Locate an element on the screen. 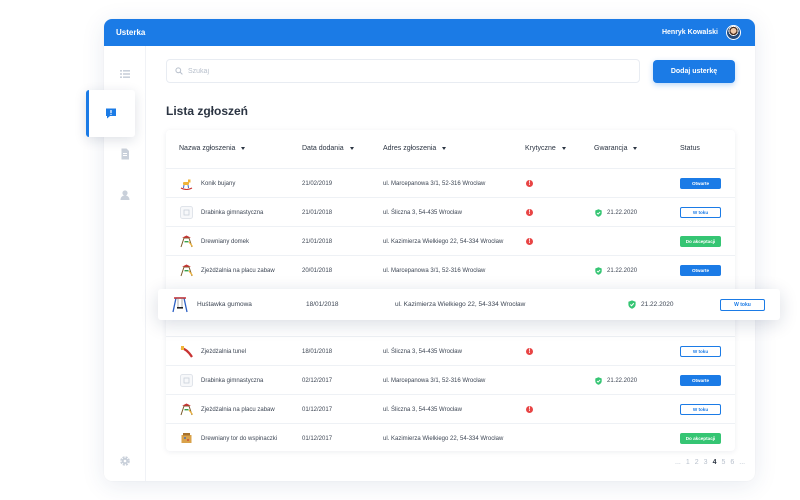 The height and width of the screenshot is (500, 800). page-link: 5 is located at coordinates (723, 462).